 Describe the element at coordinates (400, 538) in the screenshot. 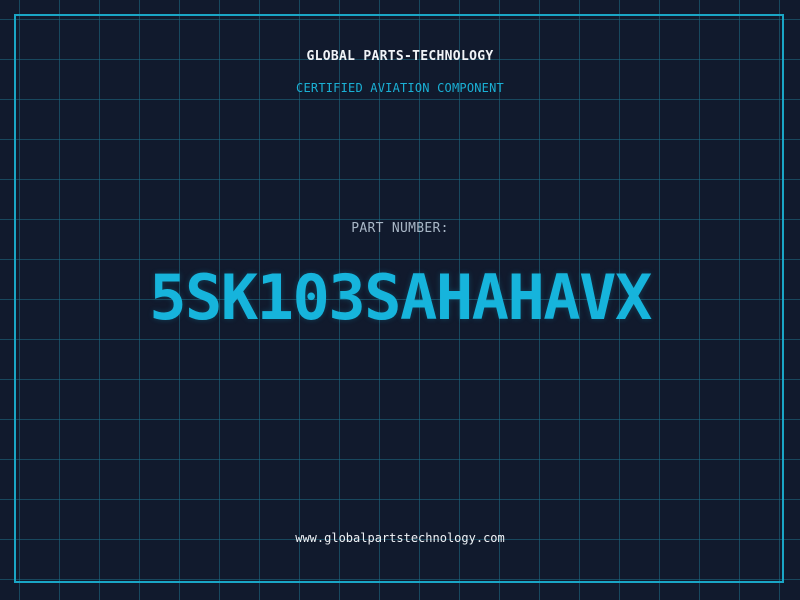

I see `website-url: www.globalpartstechnology.com` at that location.